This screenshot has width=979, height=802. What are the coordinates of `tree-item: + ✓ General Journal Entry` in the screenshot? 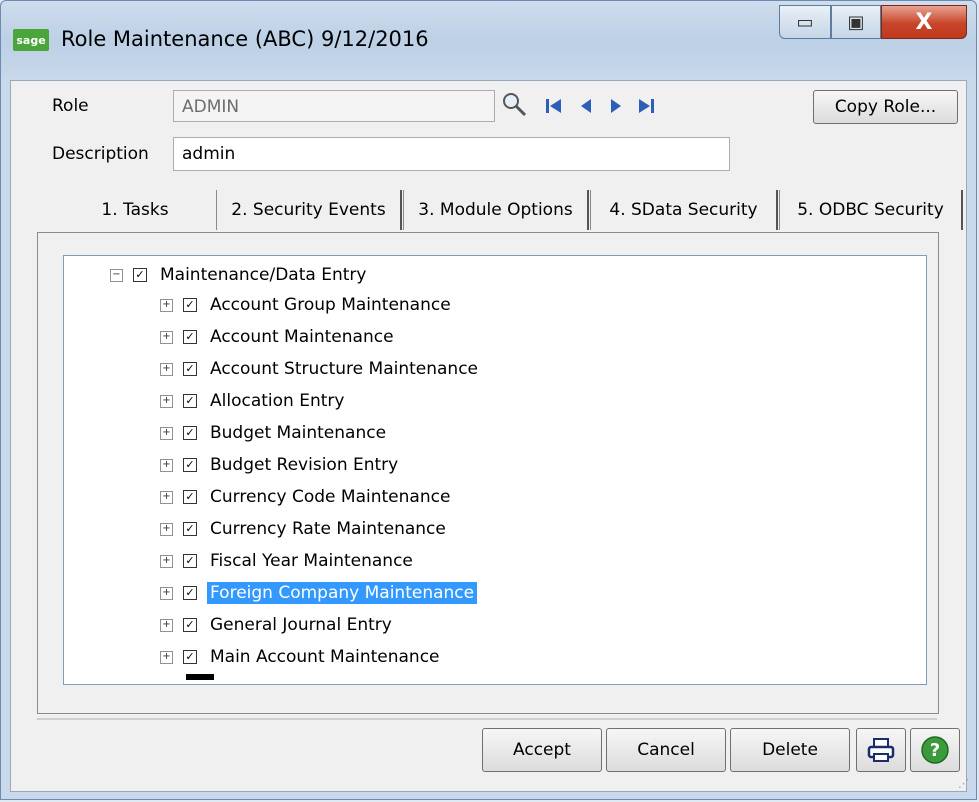 It's located at (277, 625).